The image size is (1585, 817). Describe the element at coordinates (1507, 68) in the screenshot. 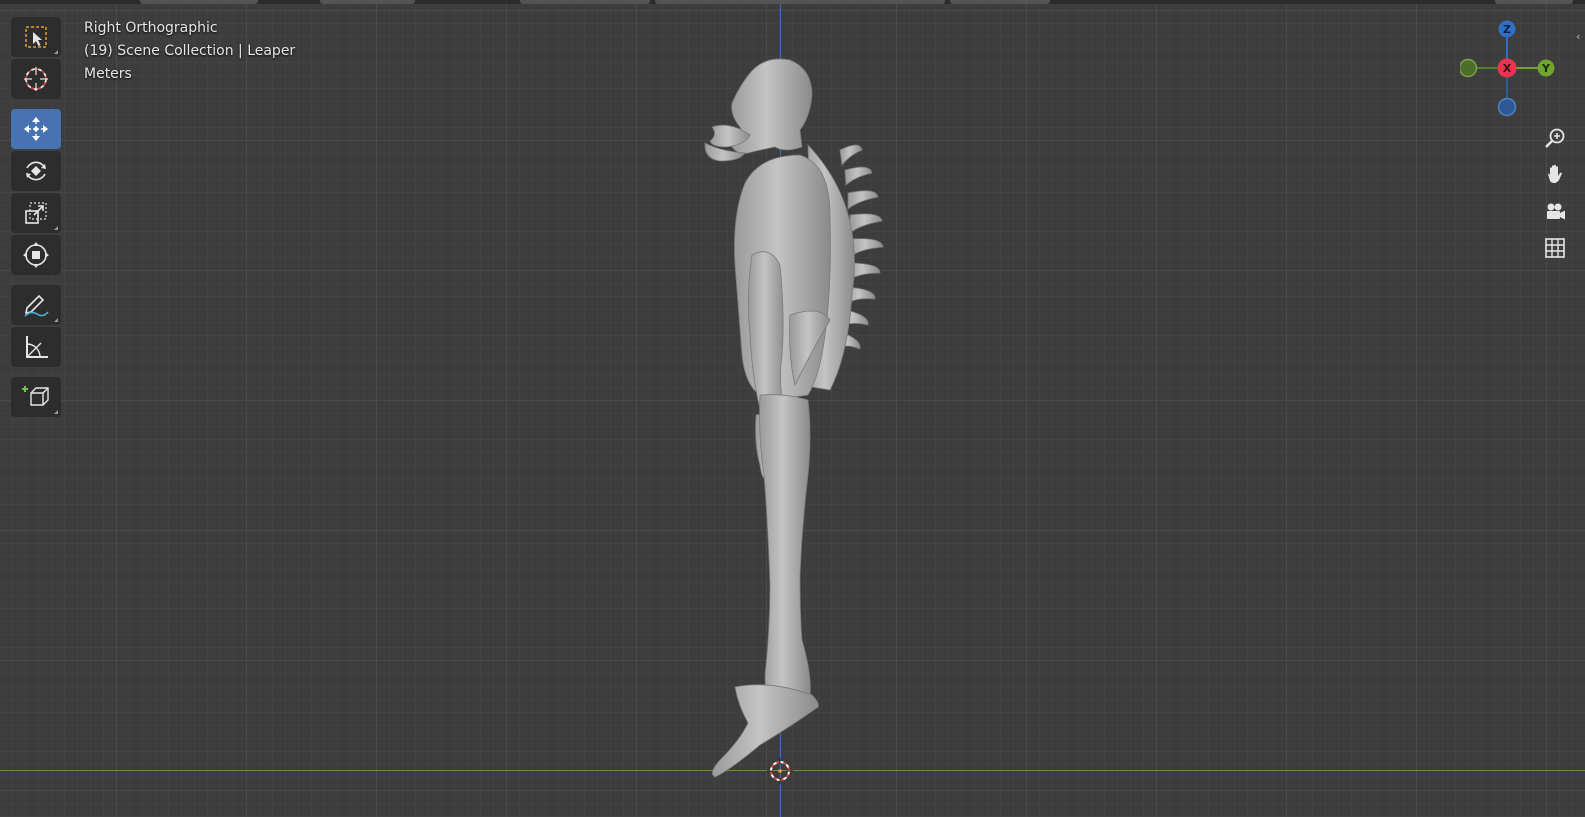

I see `x-label: X` at that location.